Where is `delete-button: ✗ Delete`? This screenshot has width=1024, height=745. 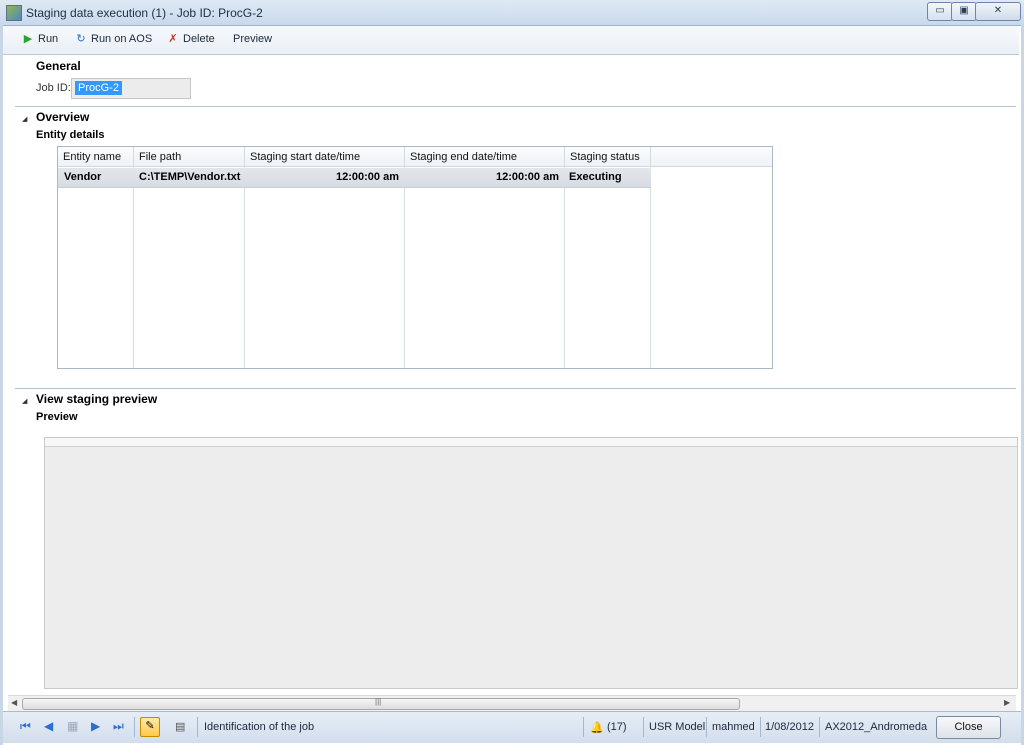
delete-button: ✗ Delete is located at coordinates (191, 39).